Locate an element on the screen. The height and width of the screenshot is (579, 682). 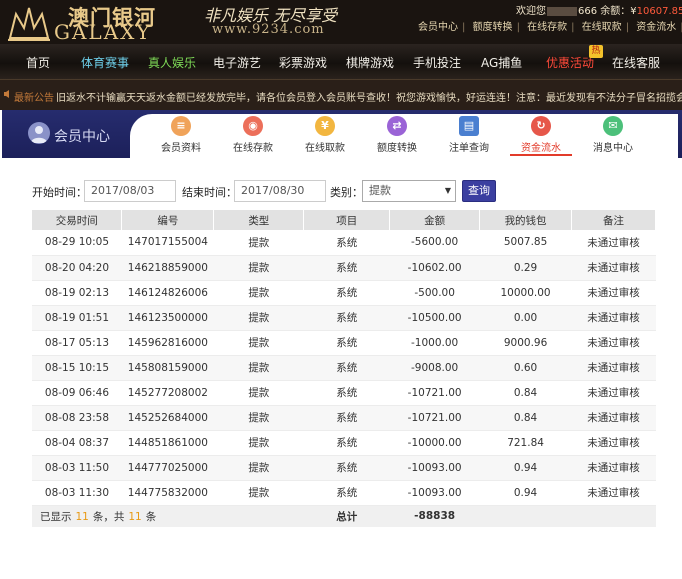
cell-serial-number: 145962816000 is located at coordinates (167, 343).